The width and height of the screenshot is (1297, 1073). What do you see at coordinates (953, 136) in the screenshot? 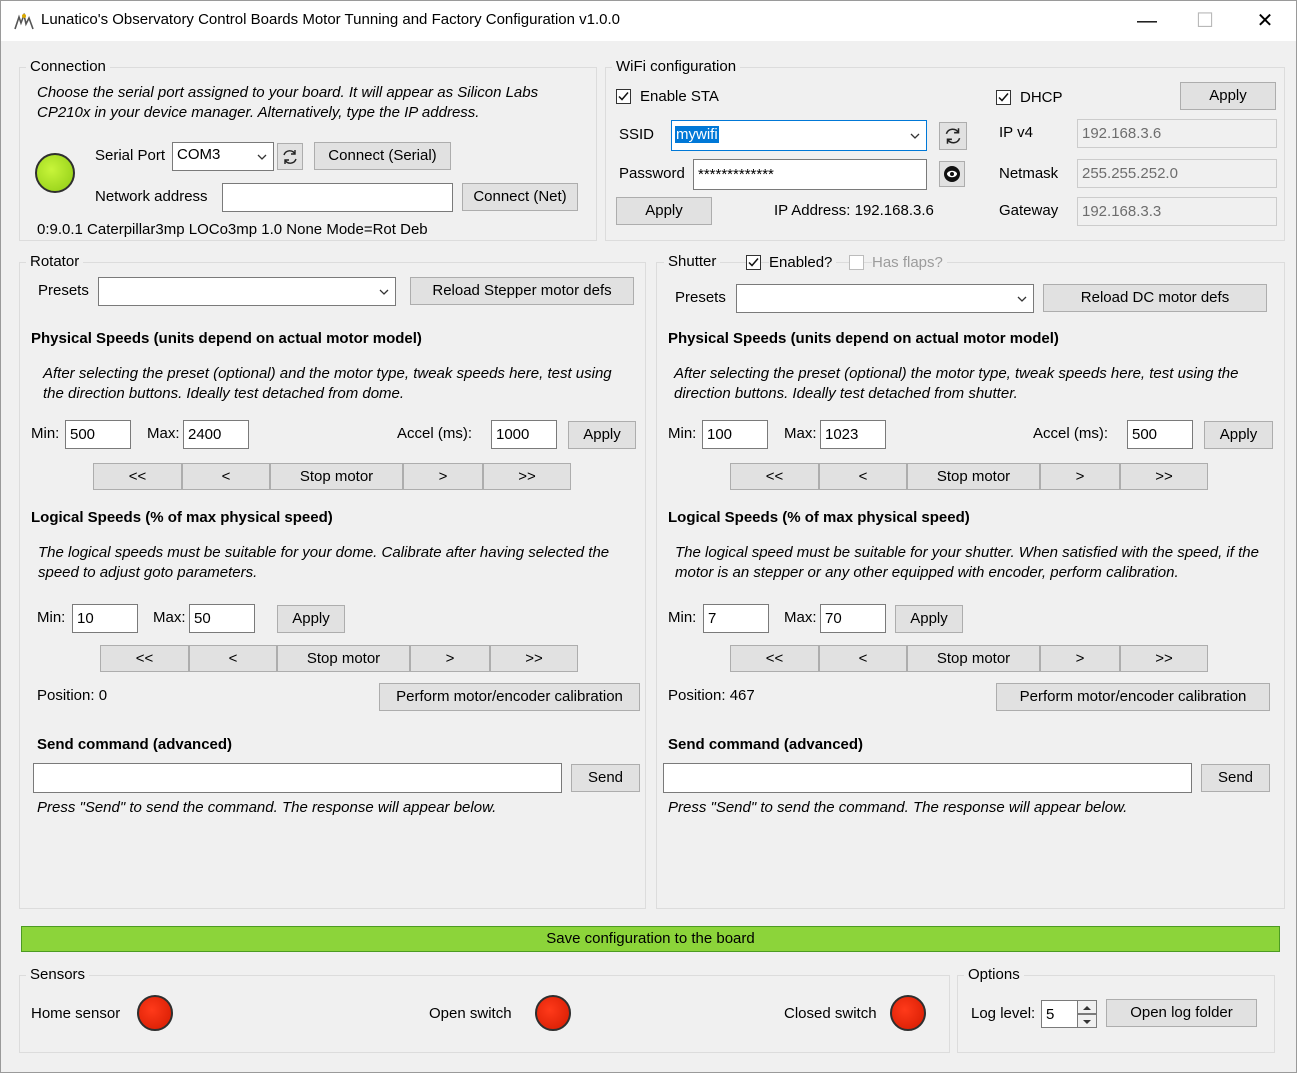
I see `refresh-ssid-button` at bounding box center [953, 136].